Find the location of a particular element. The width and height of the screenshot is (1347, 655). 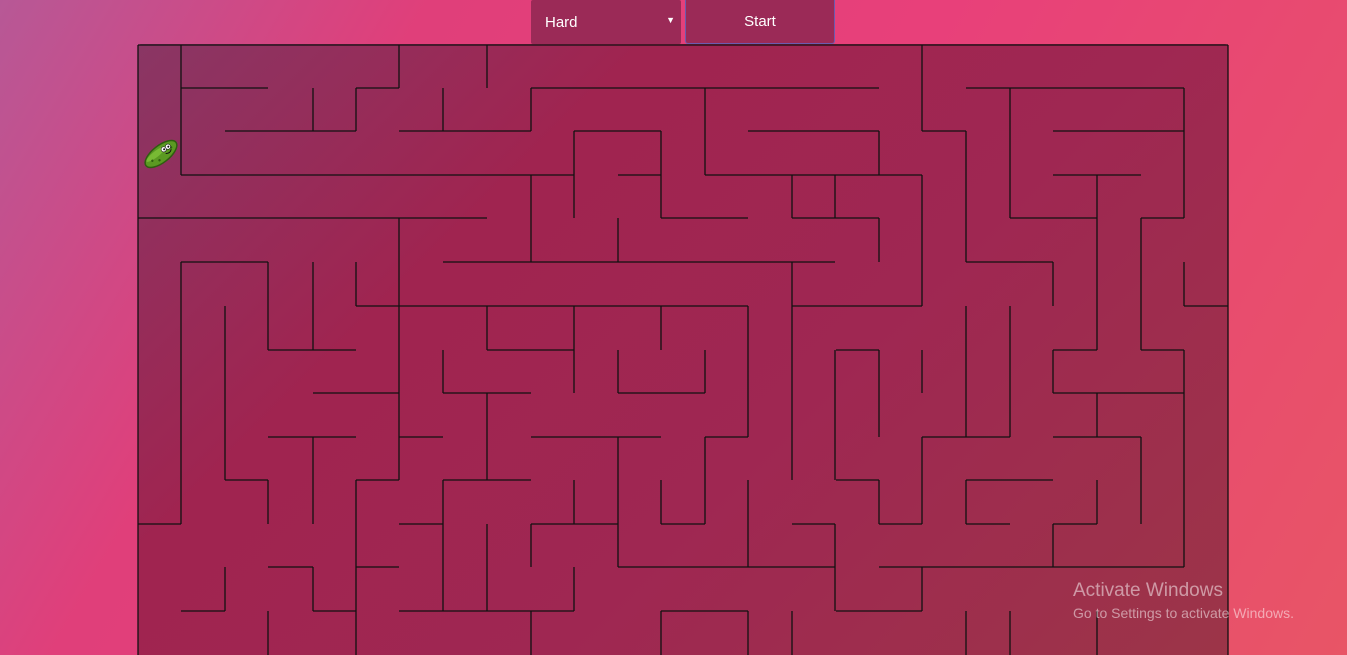

watermark-title: Activate Windows is located at coordinates (1148, 590).